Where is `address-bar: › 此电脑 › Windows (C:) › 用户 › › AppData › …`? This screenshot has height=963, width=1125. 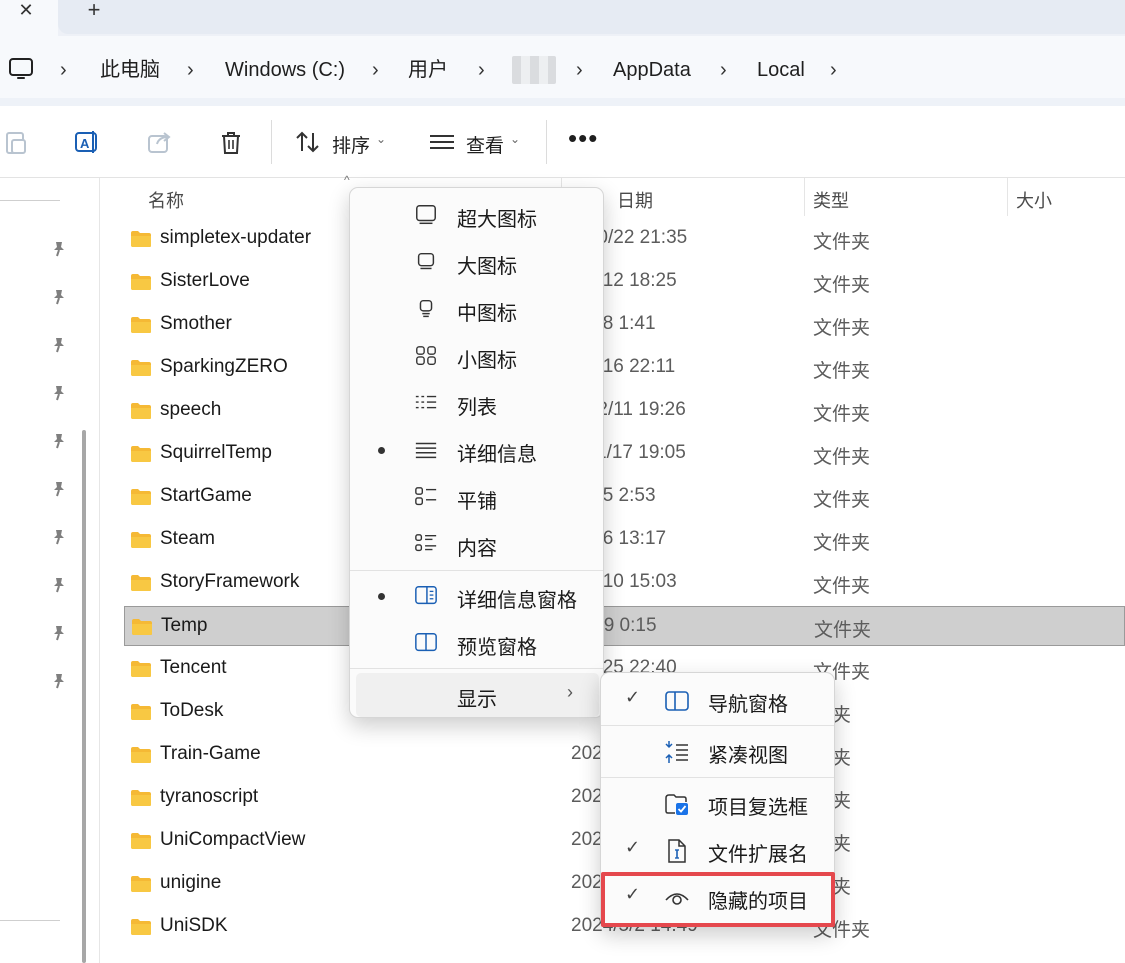
address-bar: › 此电脑 › Windows (C:) › 用户 › › AppData › … is located at coordinates (562, 67).